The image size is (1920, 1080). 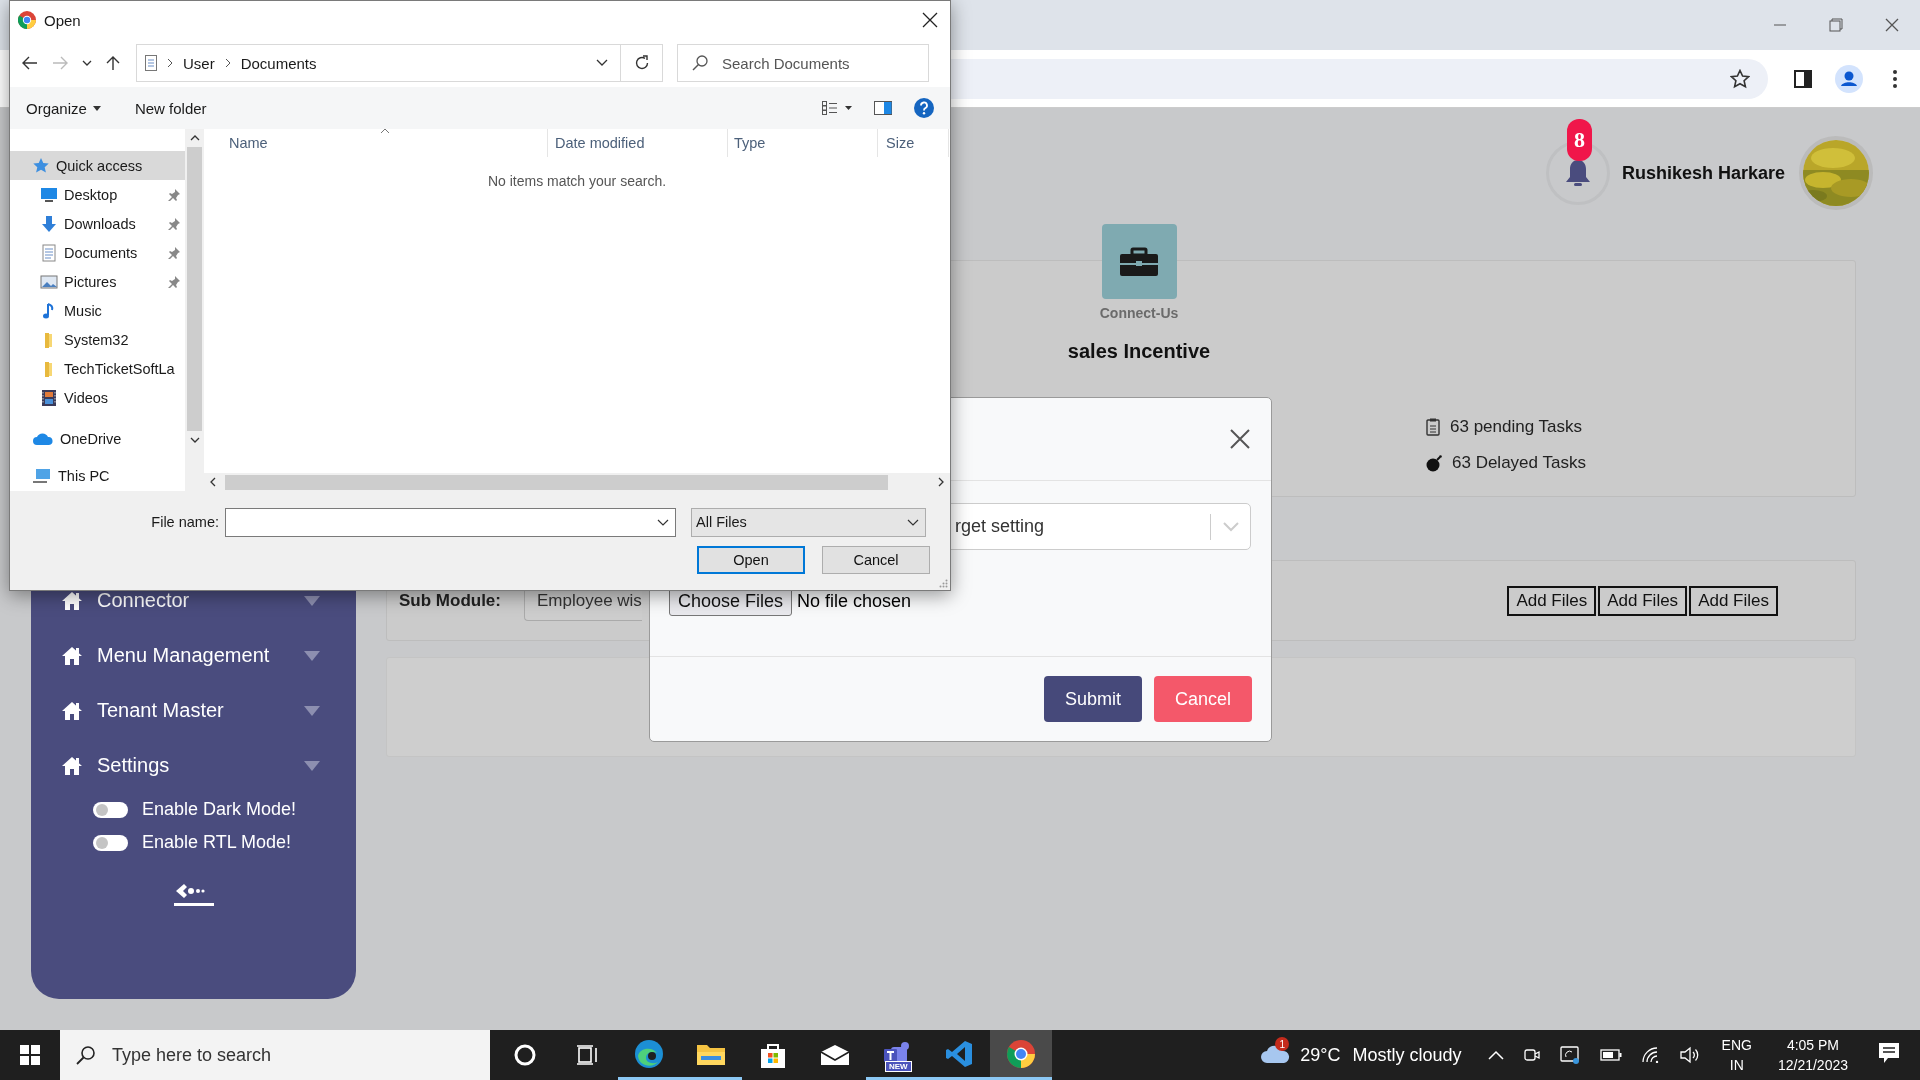 I want to click on nav-item: OneDrive, so click(x=97, y=438).